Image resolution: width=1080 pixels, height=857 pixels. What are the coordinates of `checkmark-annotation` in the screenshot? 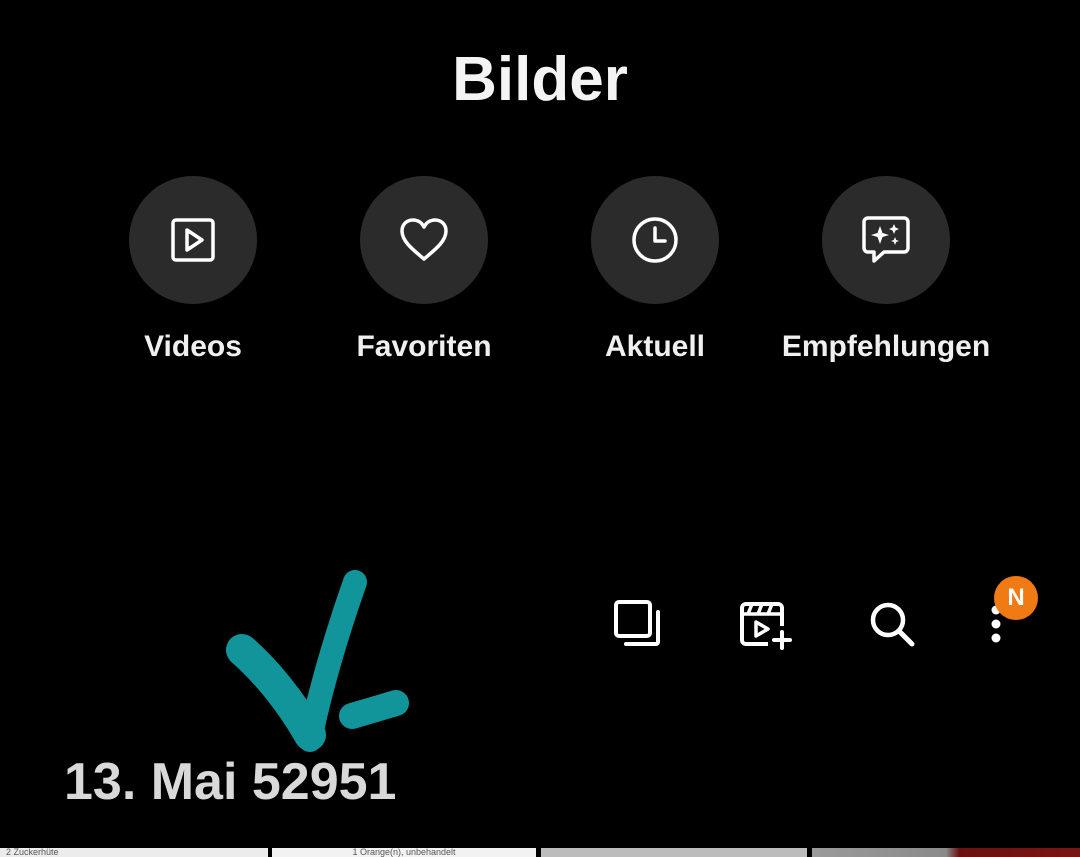 It's located at (317, 661).